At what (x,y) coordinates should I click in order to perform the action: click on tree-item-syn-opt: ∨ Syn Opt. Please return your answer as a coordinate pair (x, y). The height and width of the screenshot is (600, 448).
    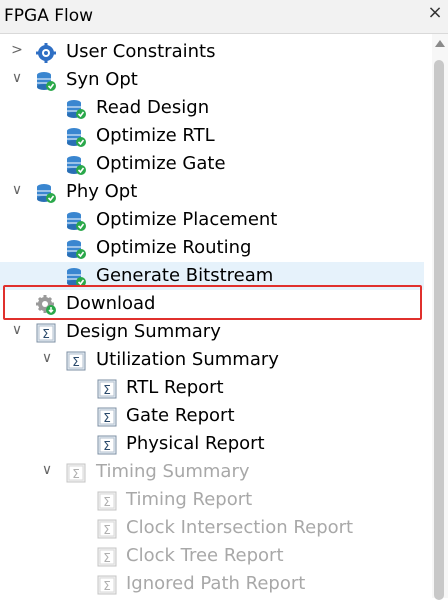
    Looking at the image, I should click on (212, 80).